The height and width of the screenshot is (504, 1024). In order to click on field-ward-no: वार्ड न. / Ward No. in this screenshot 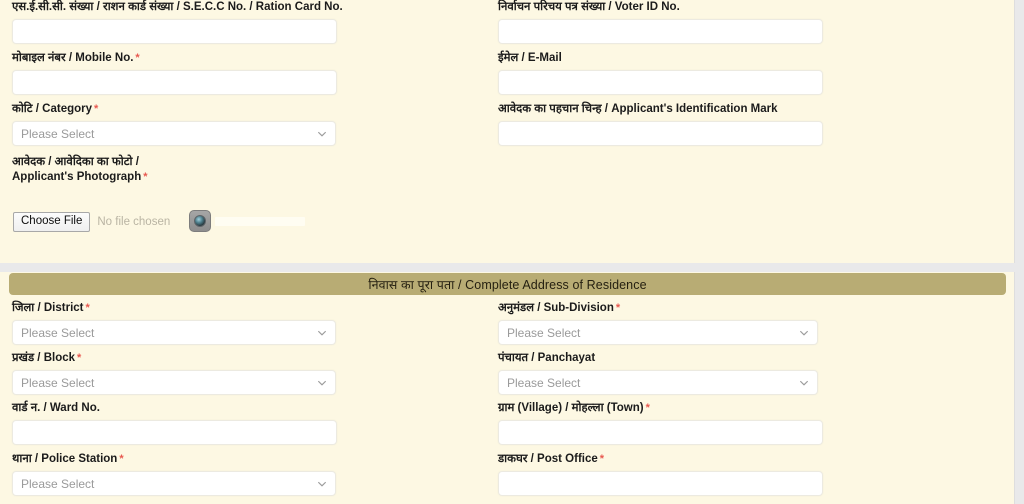, I will do `click(174, 423)`.